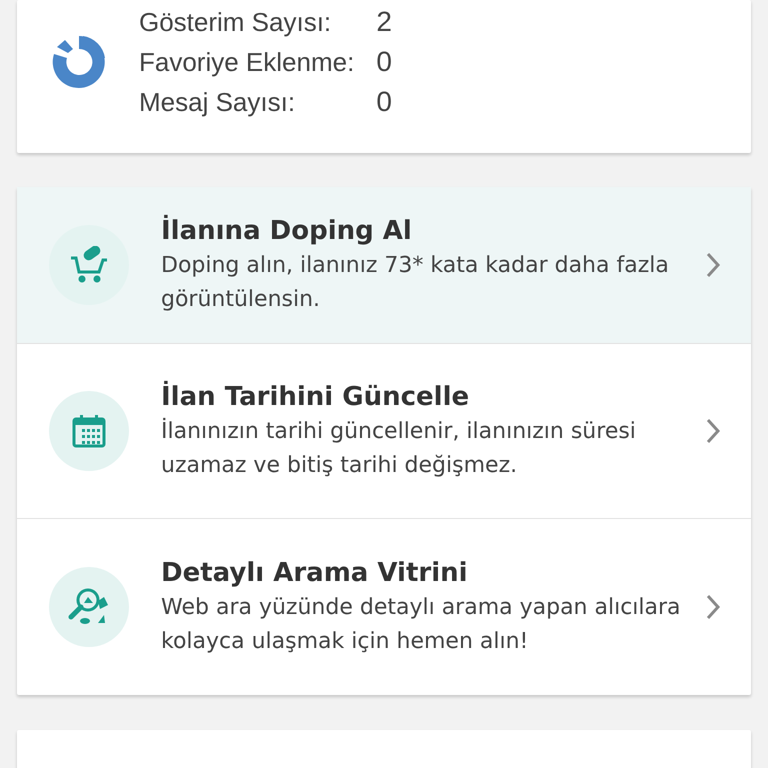 Image resolution: width=768 pixels, height=768 pixels. I want to click on action-description: İlanınızın tarihi güncellenir, ilanınızın süresi uzamaz ve bitiş tarihi değişmez., so click(399, 448).